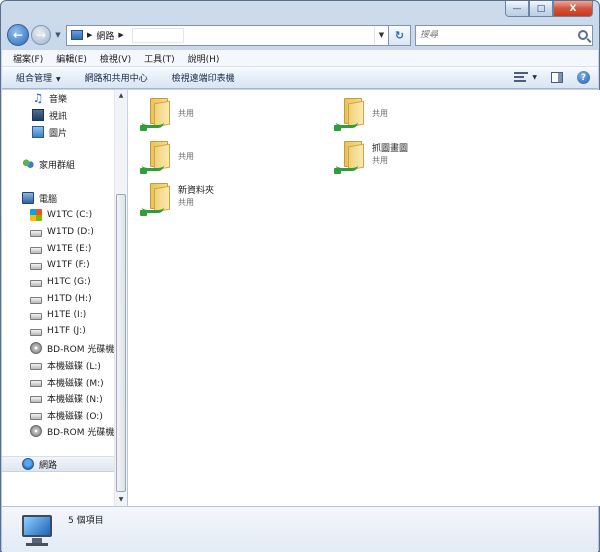  What do you see at coordinates (58, 315) in the screenshot?
I see `nav-item-drive-i: H1TE (I:)` at bounding box center [58, 315].